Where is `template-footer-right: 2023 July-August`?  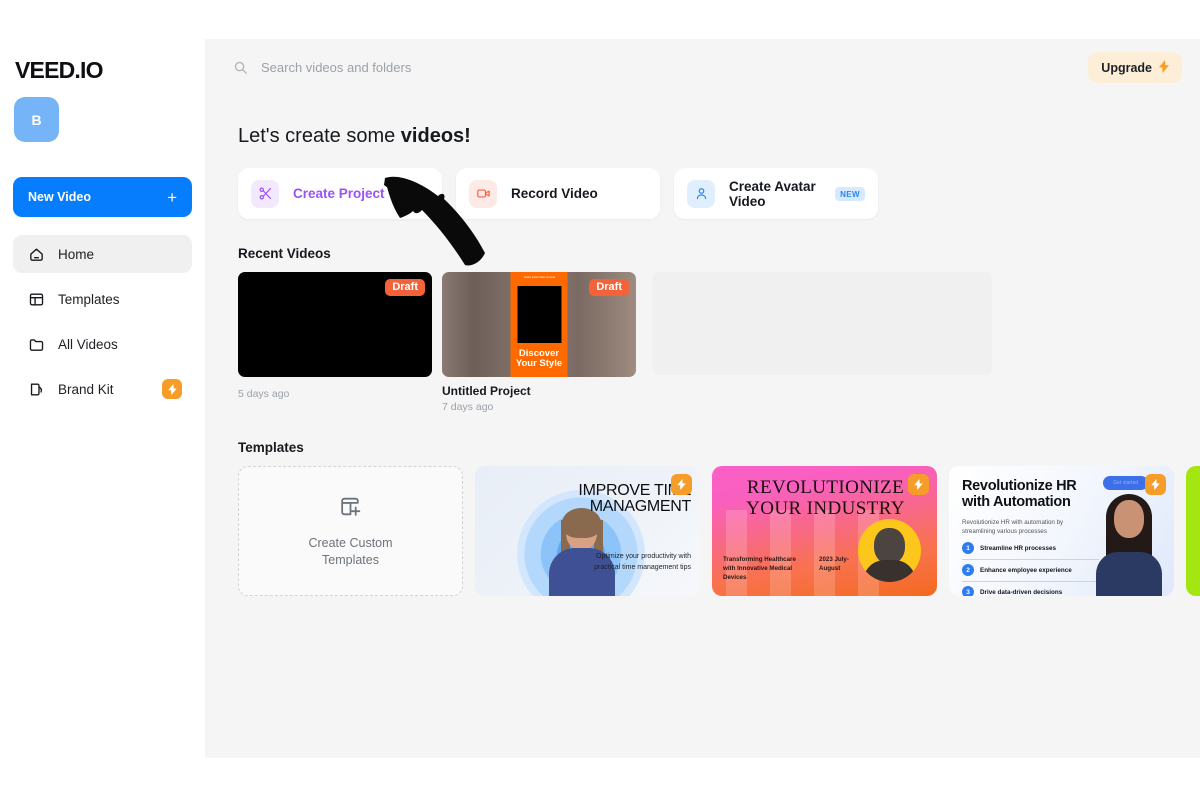
template-footer-right: 2023 July-August is located at coordinates (834, 564).